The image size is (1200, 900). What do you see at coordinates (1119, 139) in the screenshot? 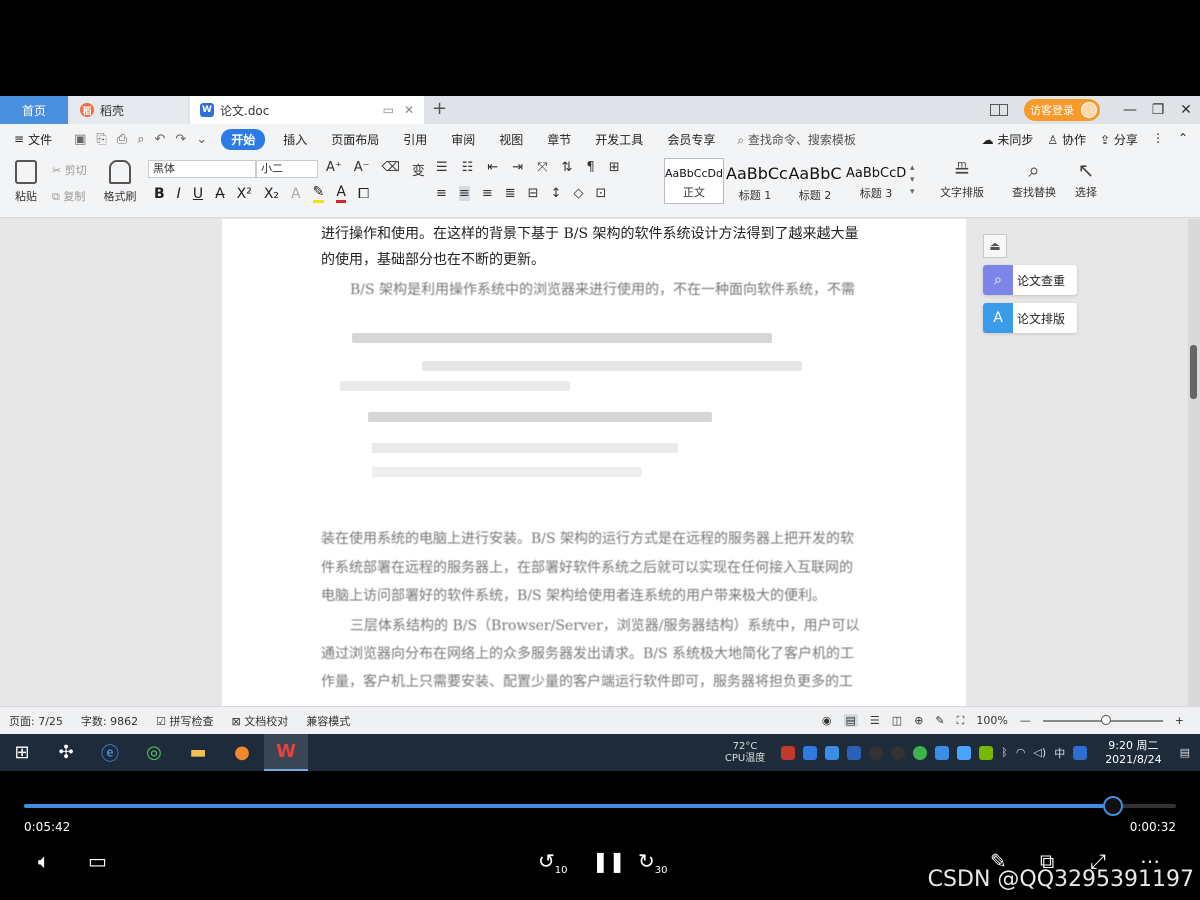
I see `share-button: ⇪ 分享` at bounding box center [1119, 139].